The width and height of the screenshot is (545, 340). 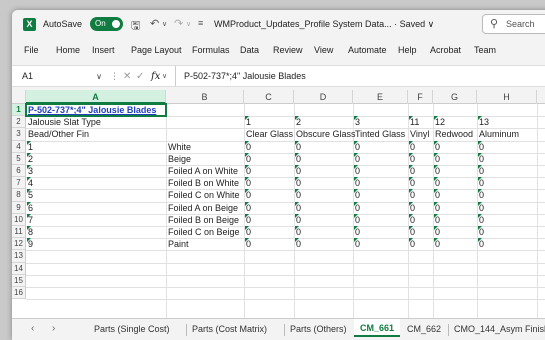 I want to click on cell-g4: 0, so click(x=437, y=146).